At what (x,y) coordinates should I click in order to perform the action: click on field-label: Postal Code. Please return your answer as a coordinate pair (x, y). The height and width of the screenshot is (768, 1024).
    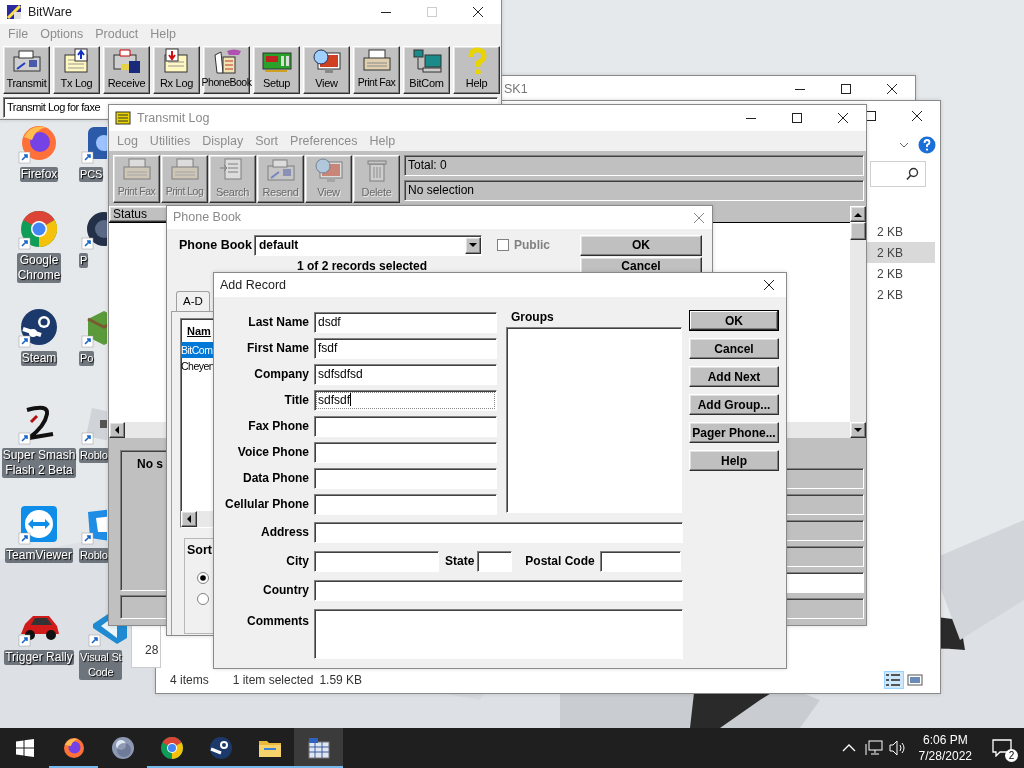
    Looking at the image, I should click on (560, 561).